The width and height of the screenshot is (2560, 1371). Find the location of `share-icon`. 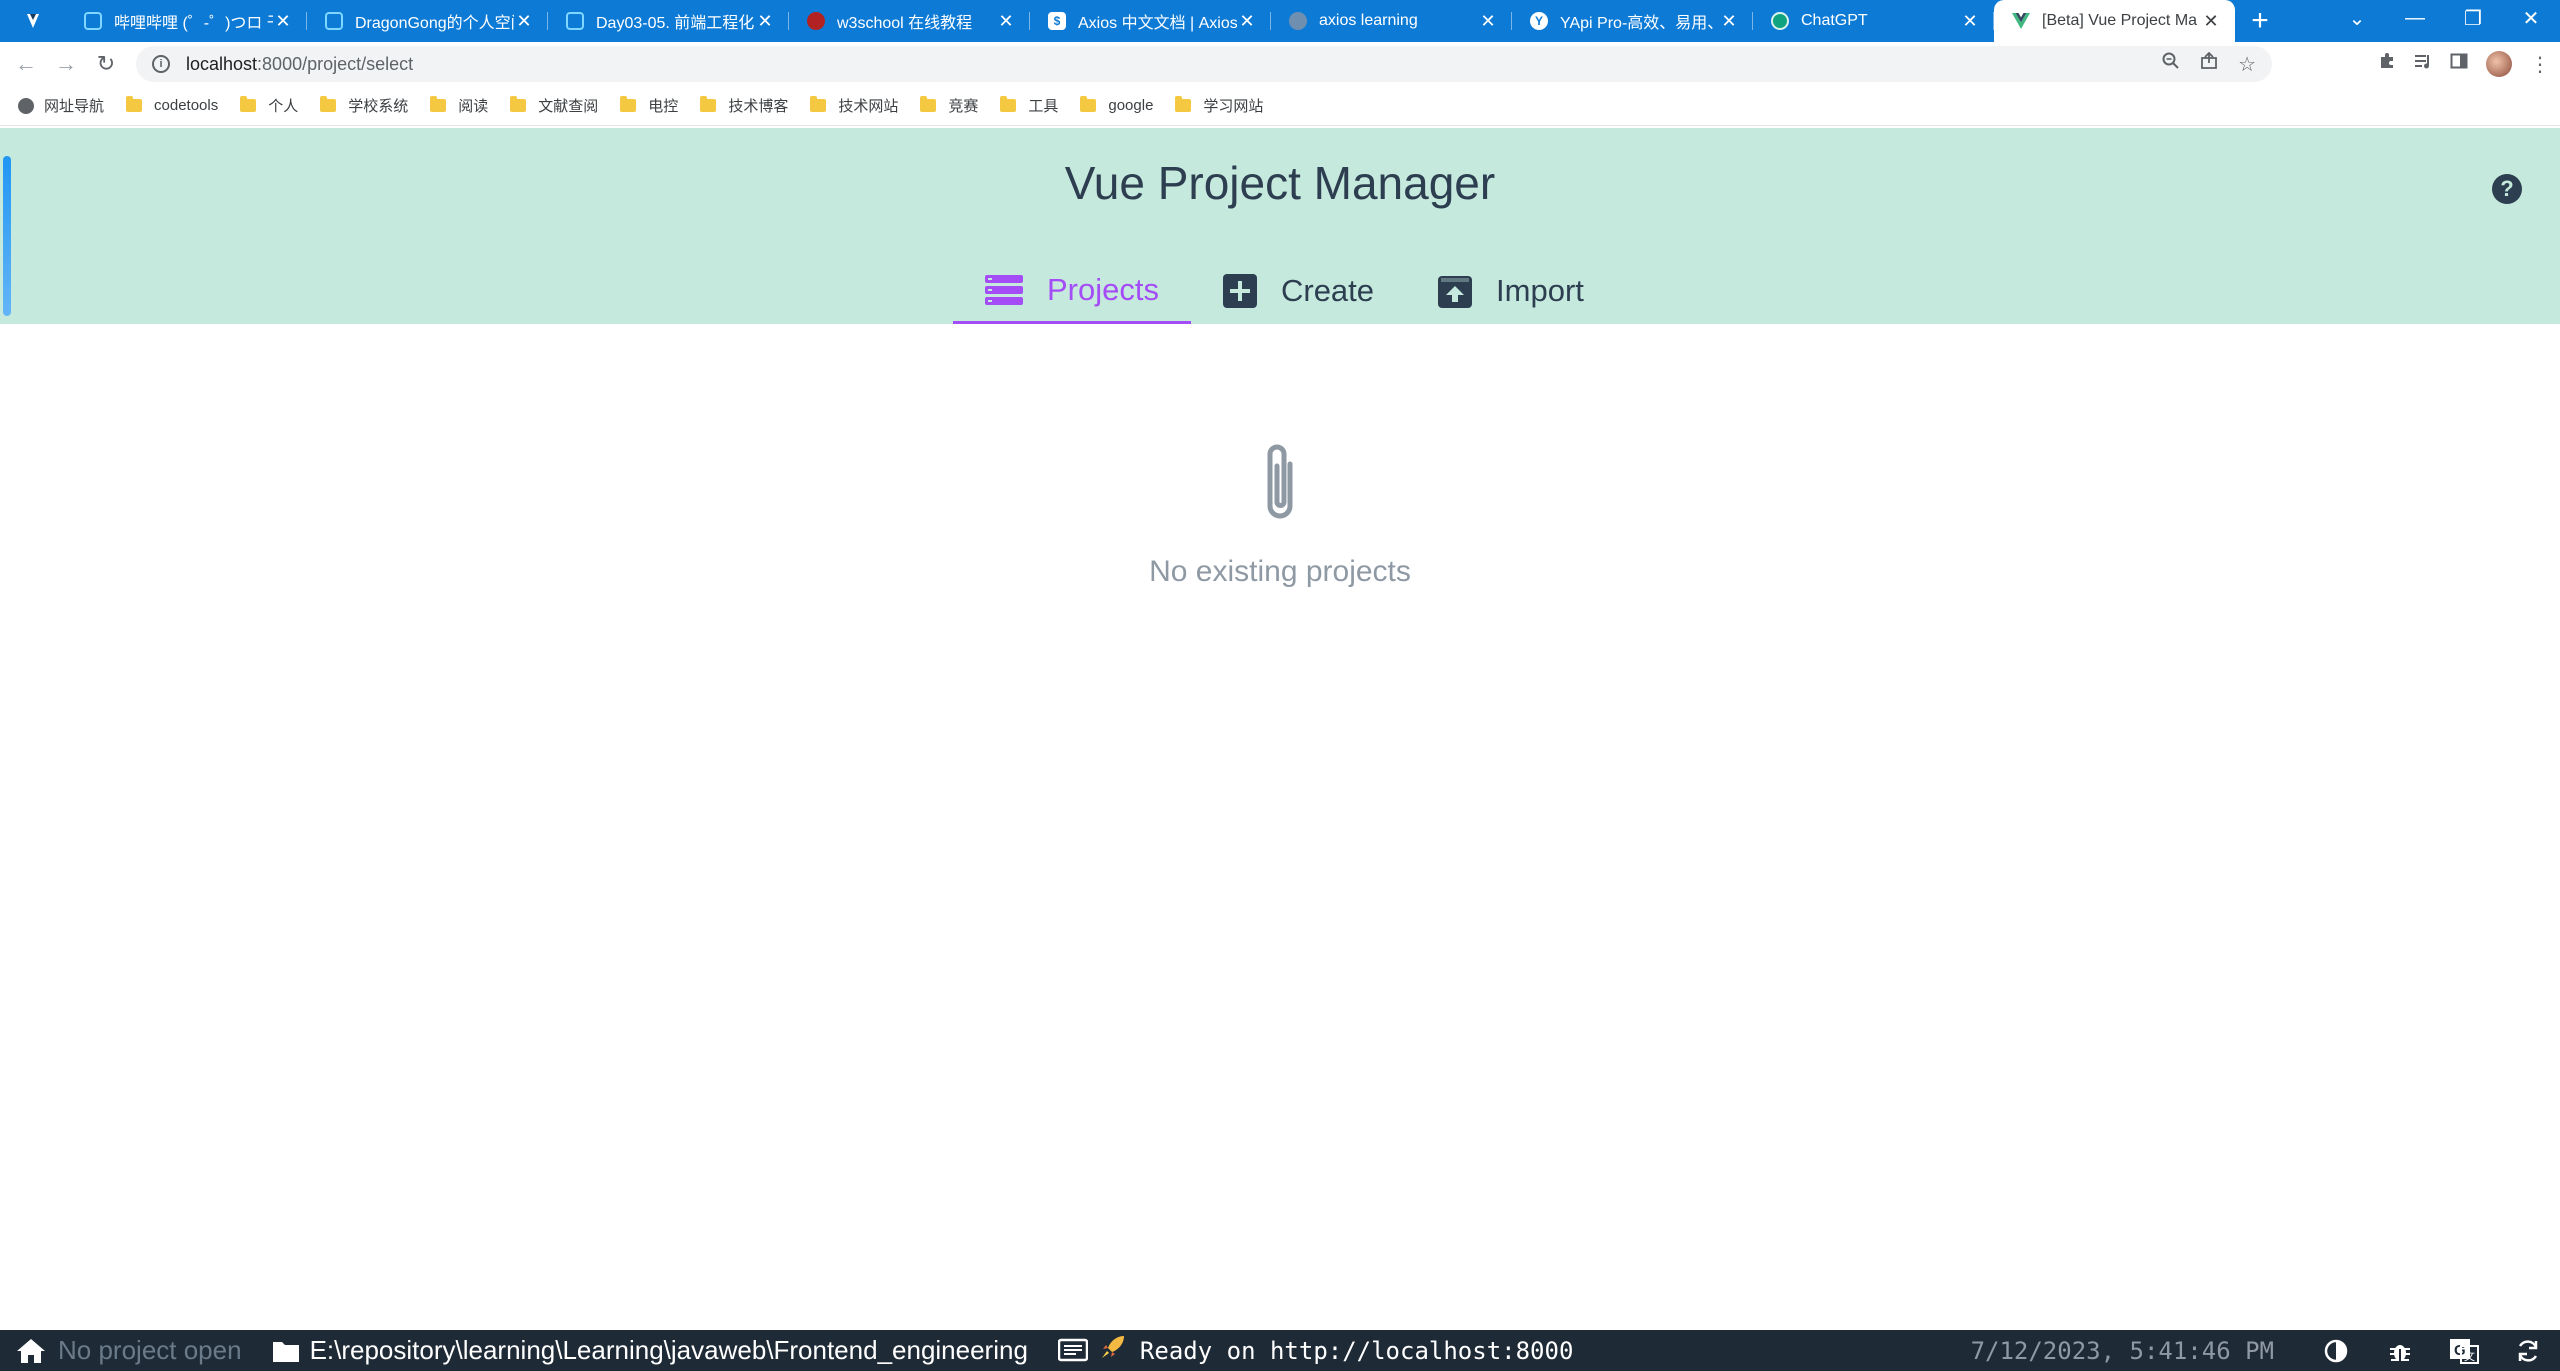

share-icon is located at coordinates (2209, 63).